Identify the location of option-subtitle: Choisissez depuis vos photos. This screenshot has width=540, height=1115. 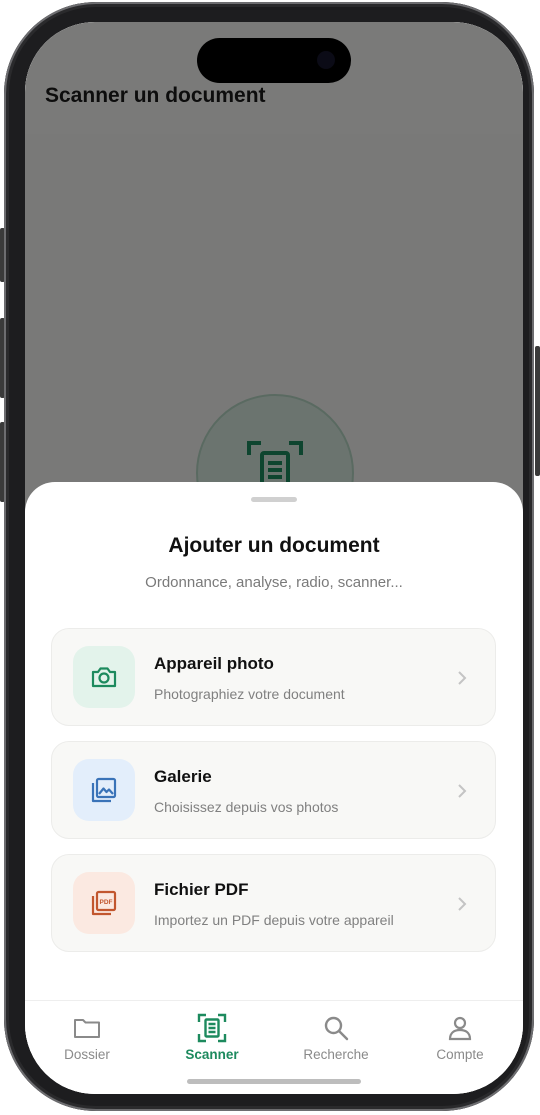
(246, 807).